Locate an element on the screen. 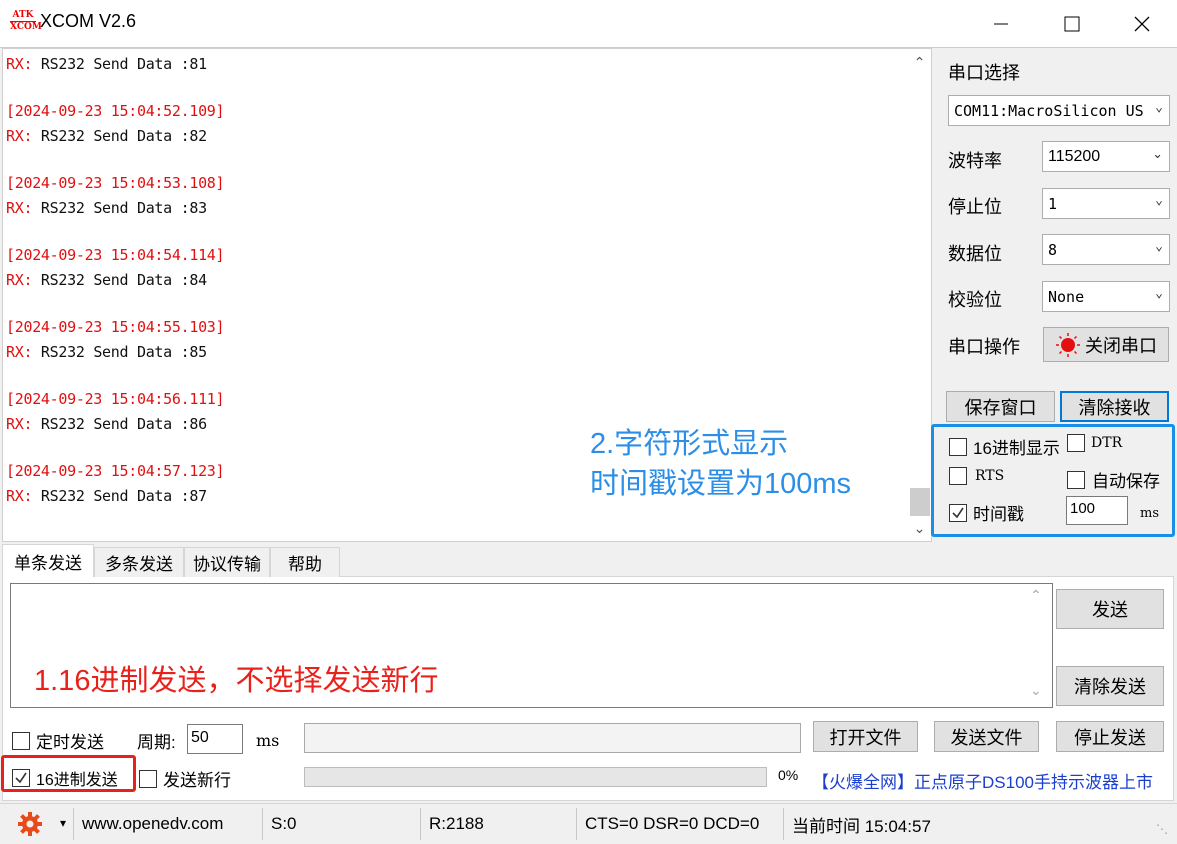 This screenshot has height=844, width=1177. tab-help: 帮助 is located at coordinates (305, 562).